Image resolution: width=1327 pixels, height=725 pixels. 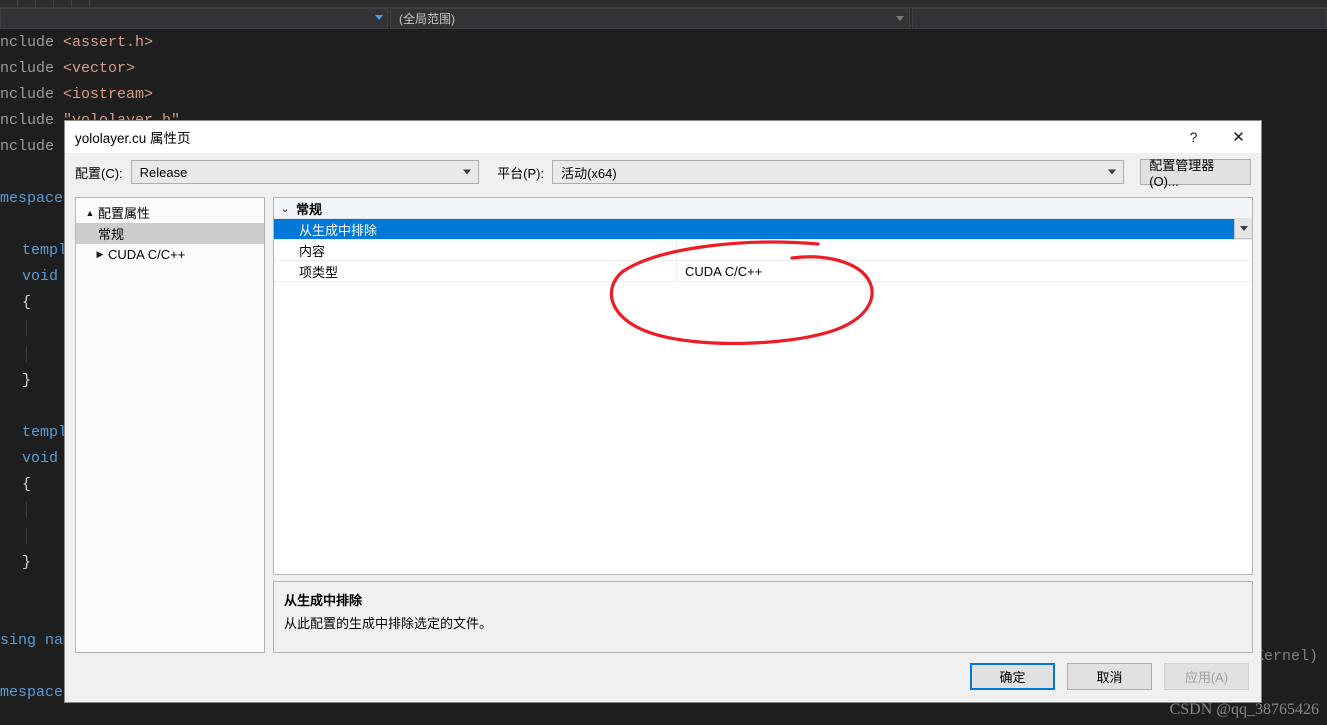 I want to click on property-name: 项类型, so click(x=475, y=271).